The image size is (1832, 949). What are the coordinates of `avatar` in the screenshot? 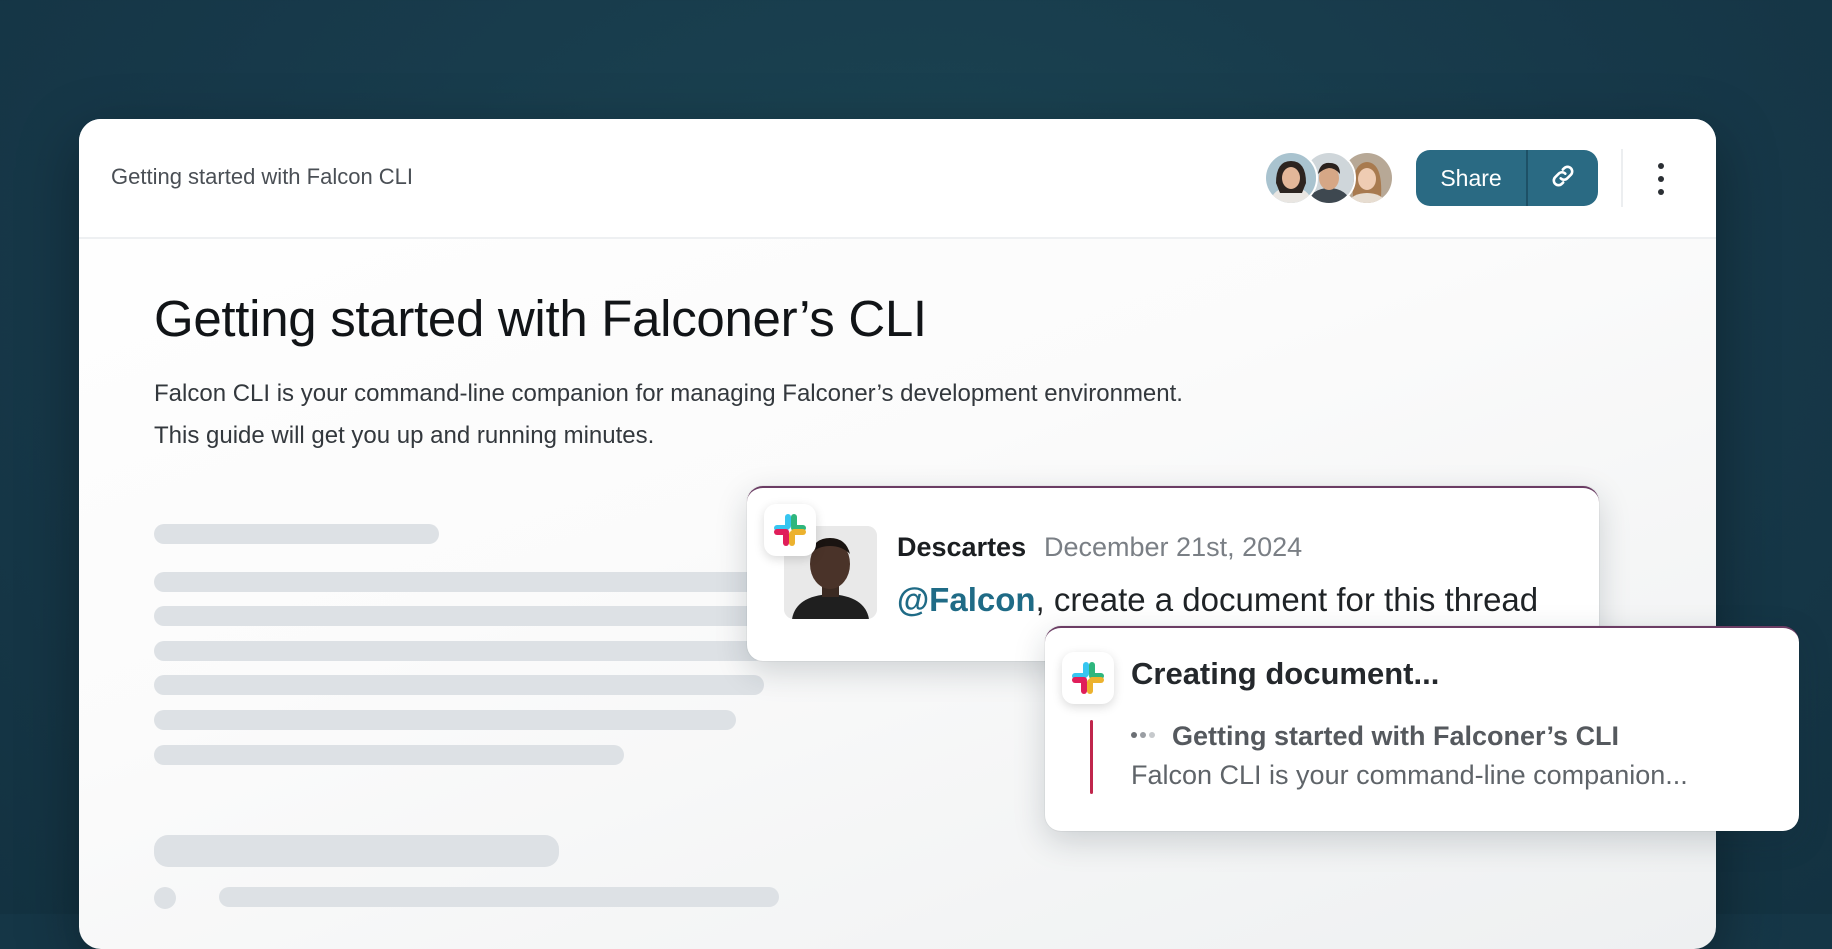 It's located at (1291, 178).